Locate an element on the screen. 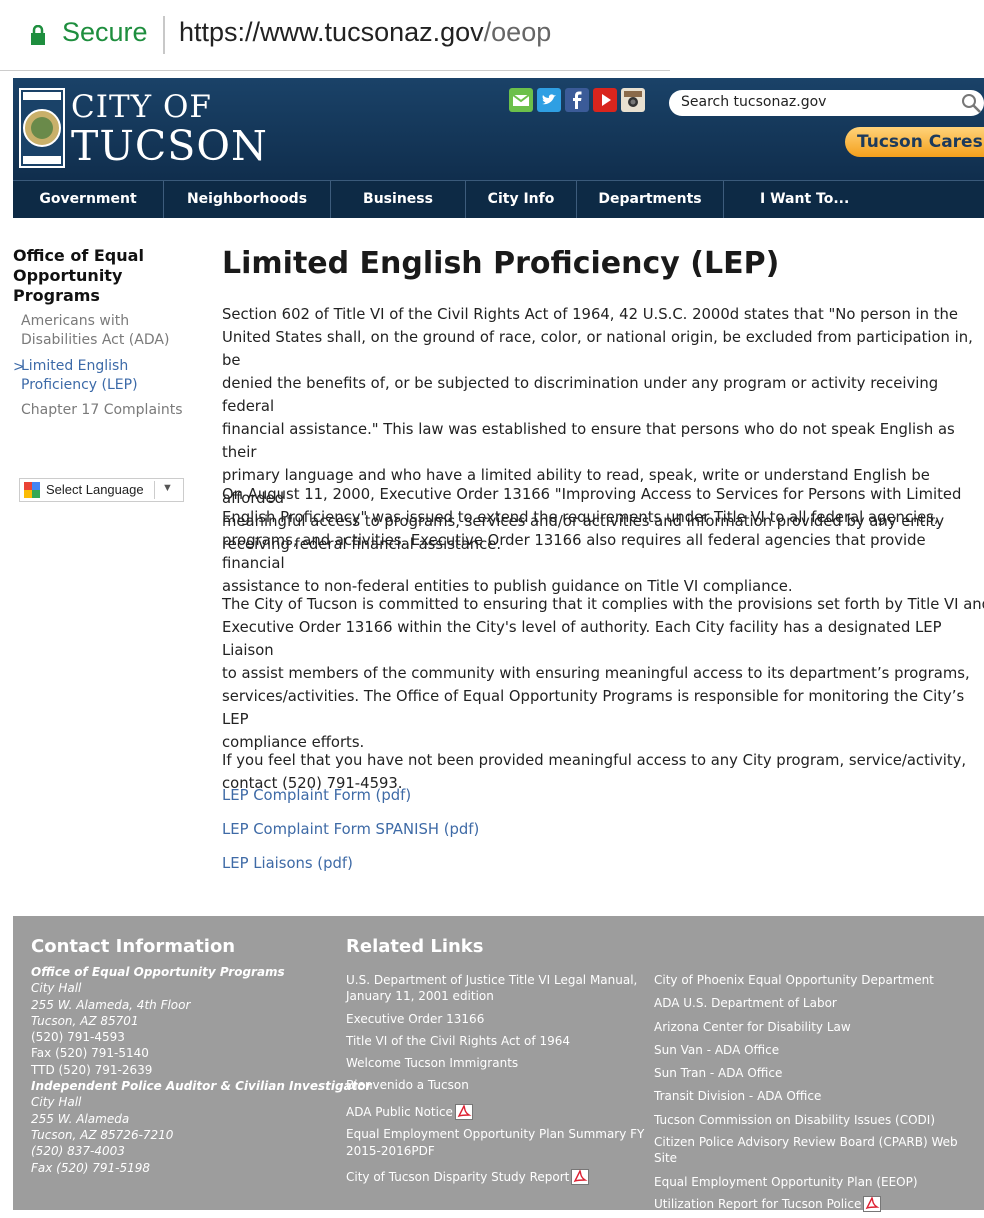 The width and height of the screenshot is (984, 1218). twitter-icon is located at coordinates (549, 100).